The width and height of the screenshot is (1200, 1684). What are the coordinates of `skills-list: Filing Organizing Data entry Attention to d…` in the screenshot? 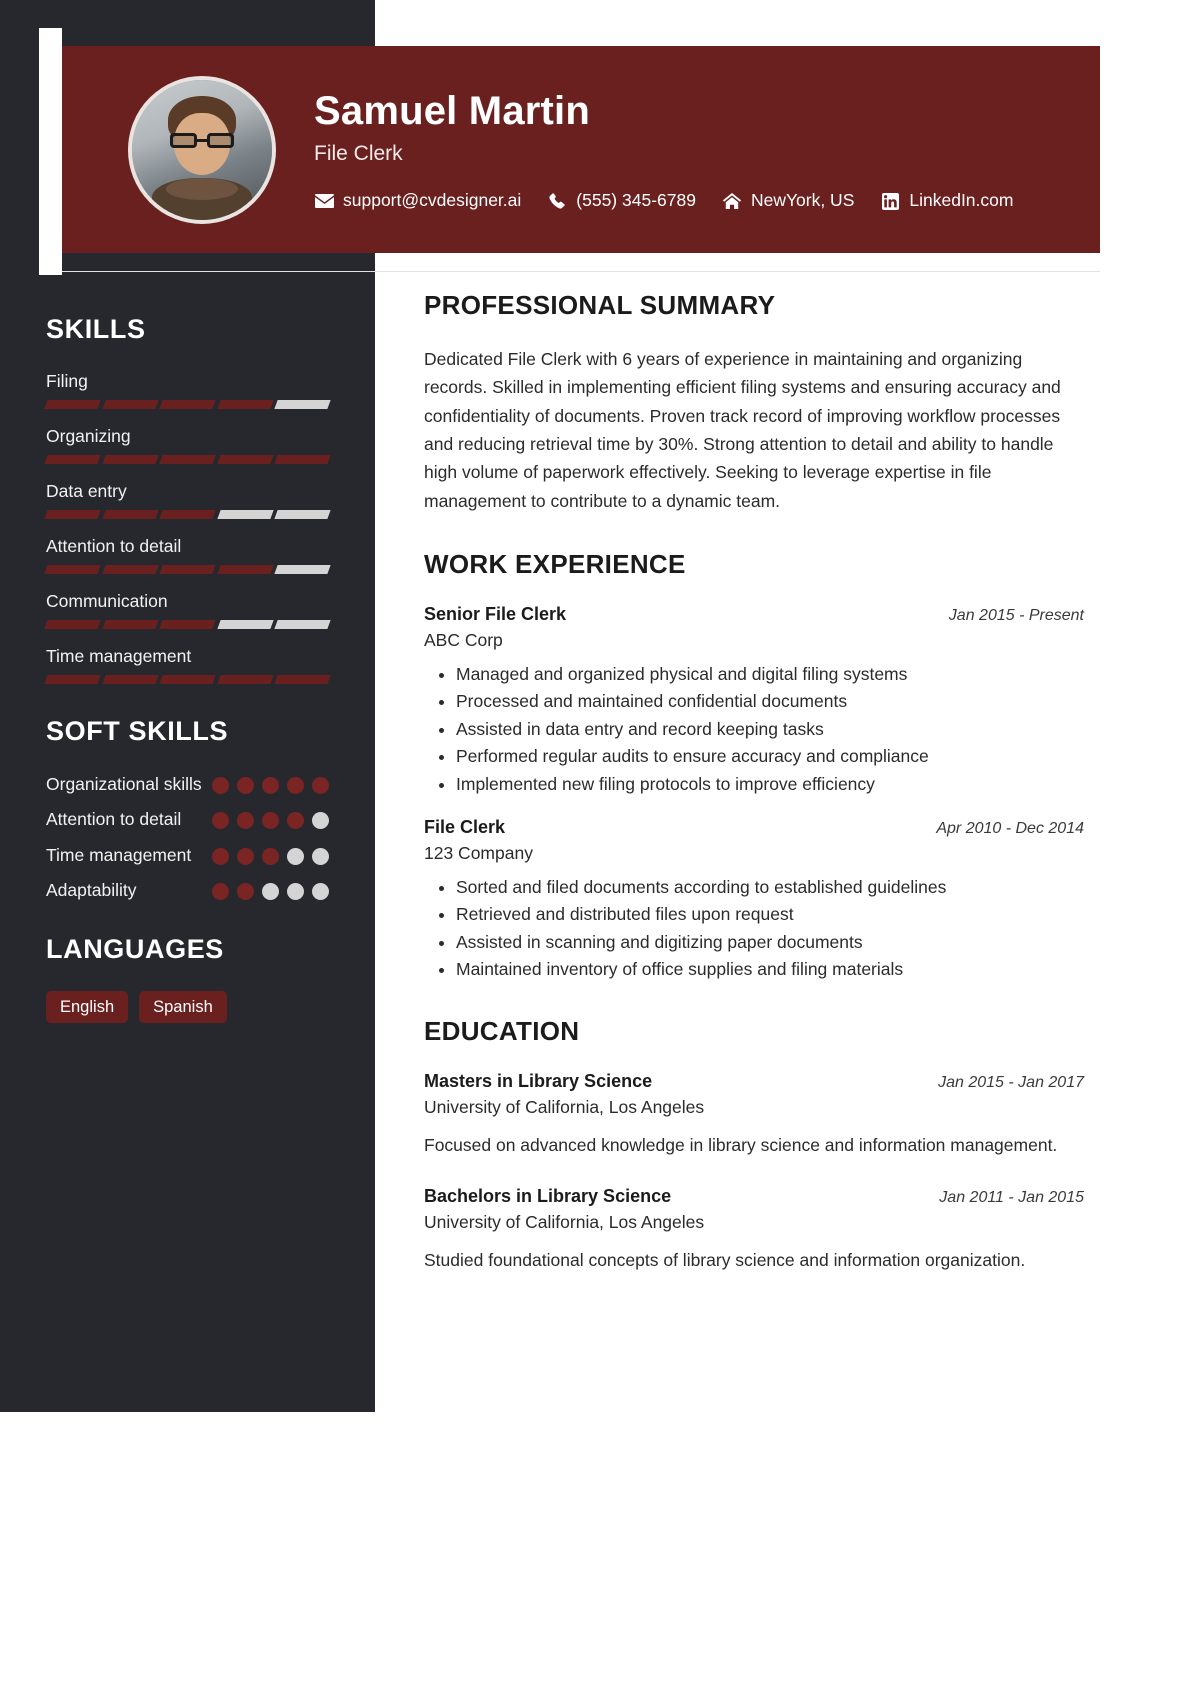 It's located at (187, 527).